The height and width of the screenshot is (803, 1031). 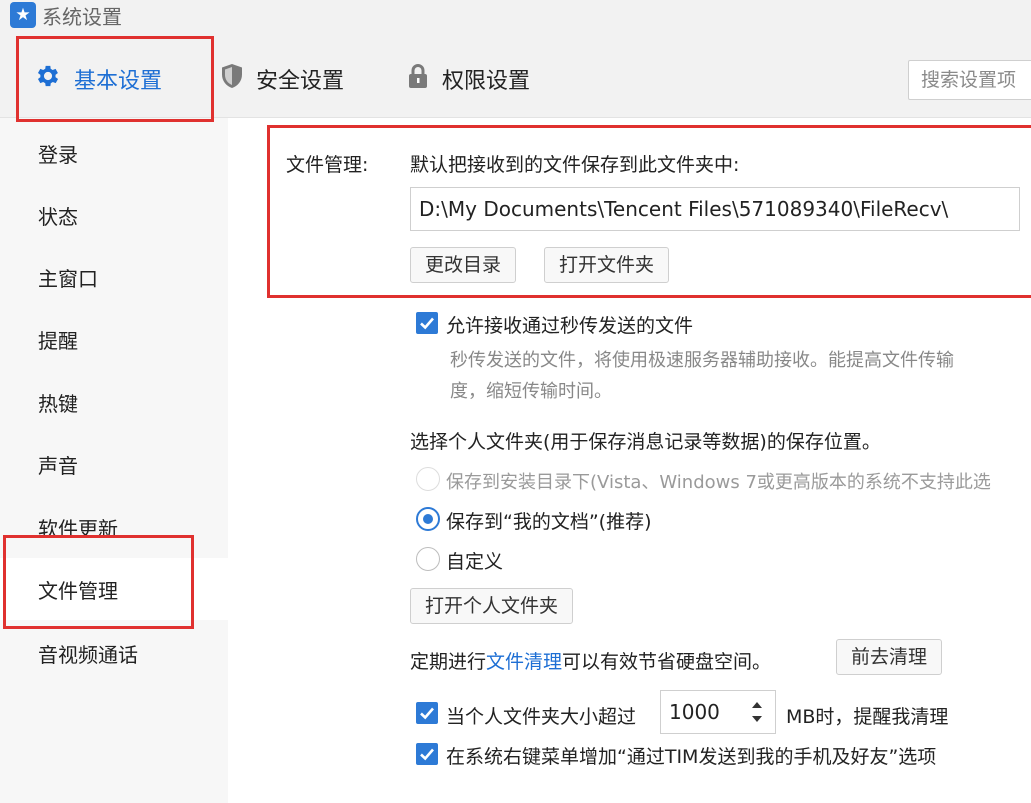 What do you see at coordinates (715, 209) in the screenshot?
I see `receive-path-input` at bounding box center [715, 209].